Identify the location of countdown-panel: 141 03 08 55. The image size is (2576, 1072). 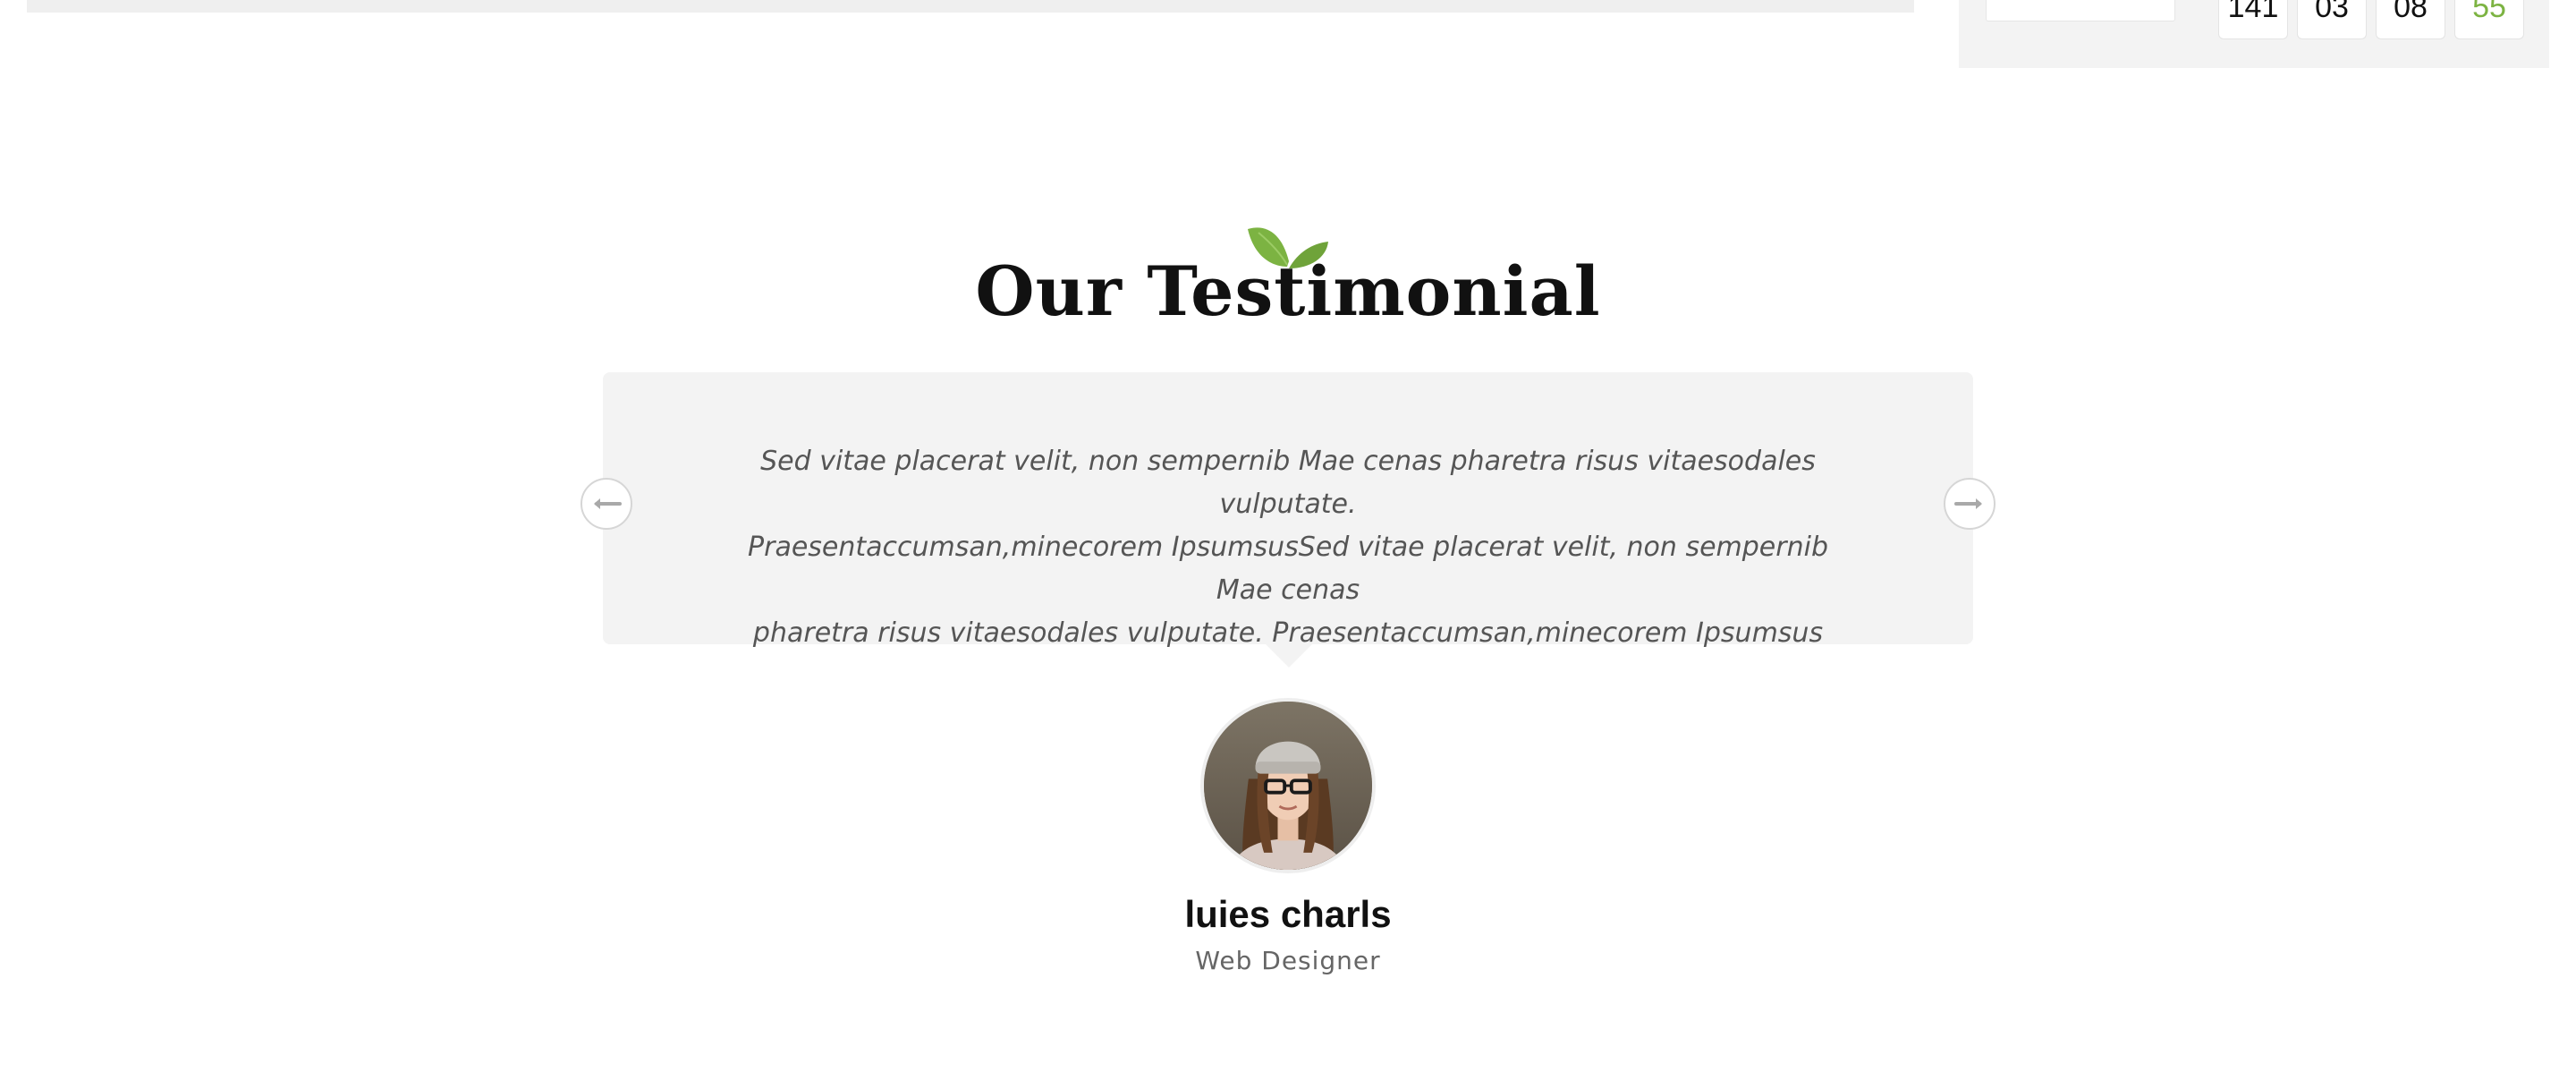
(2254, 34).